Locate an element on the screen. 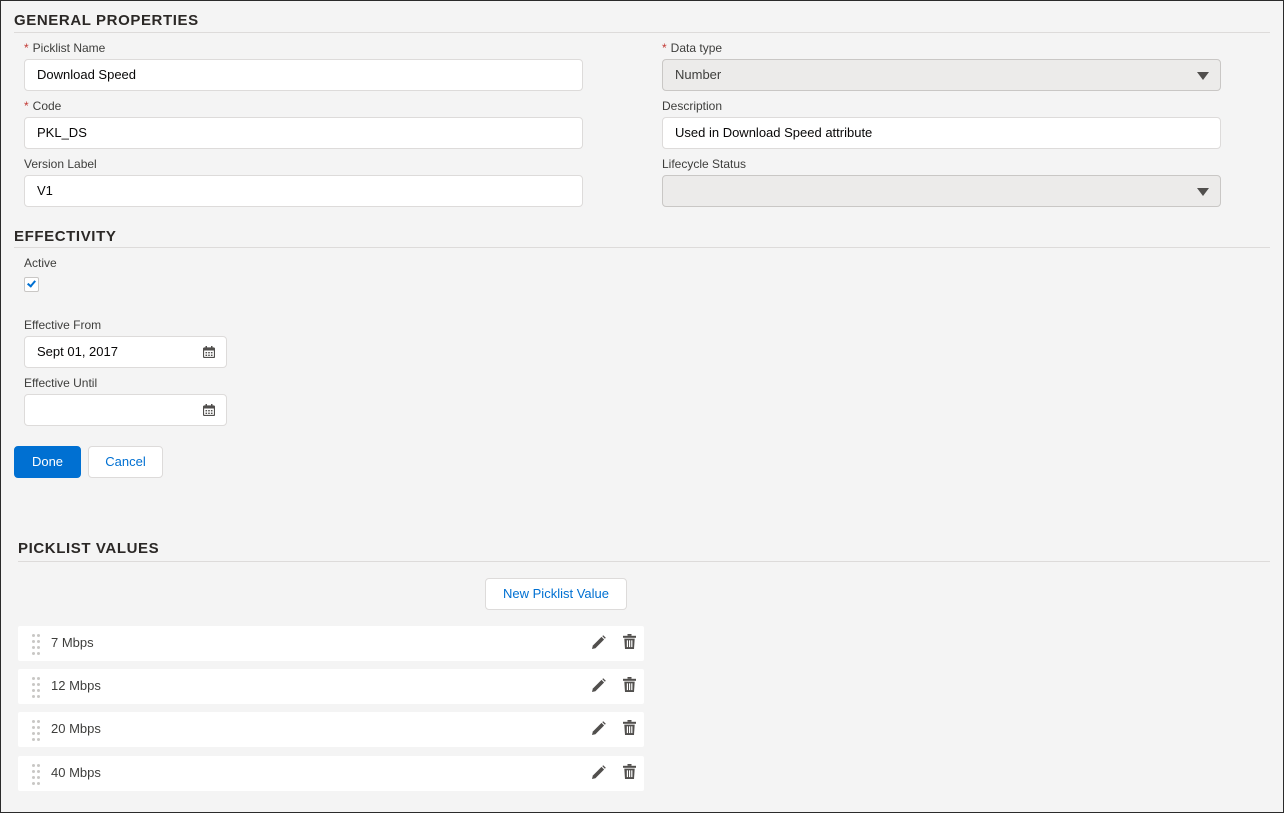  lifecycle-status-select is located at coordinates (941, 191).